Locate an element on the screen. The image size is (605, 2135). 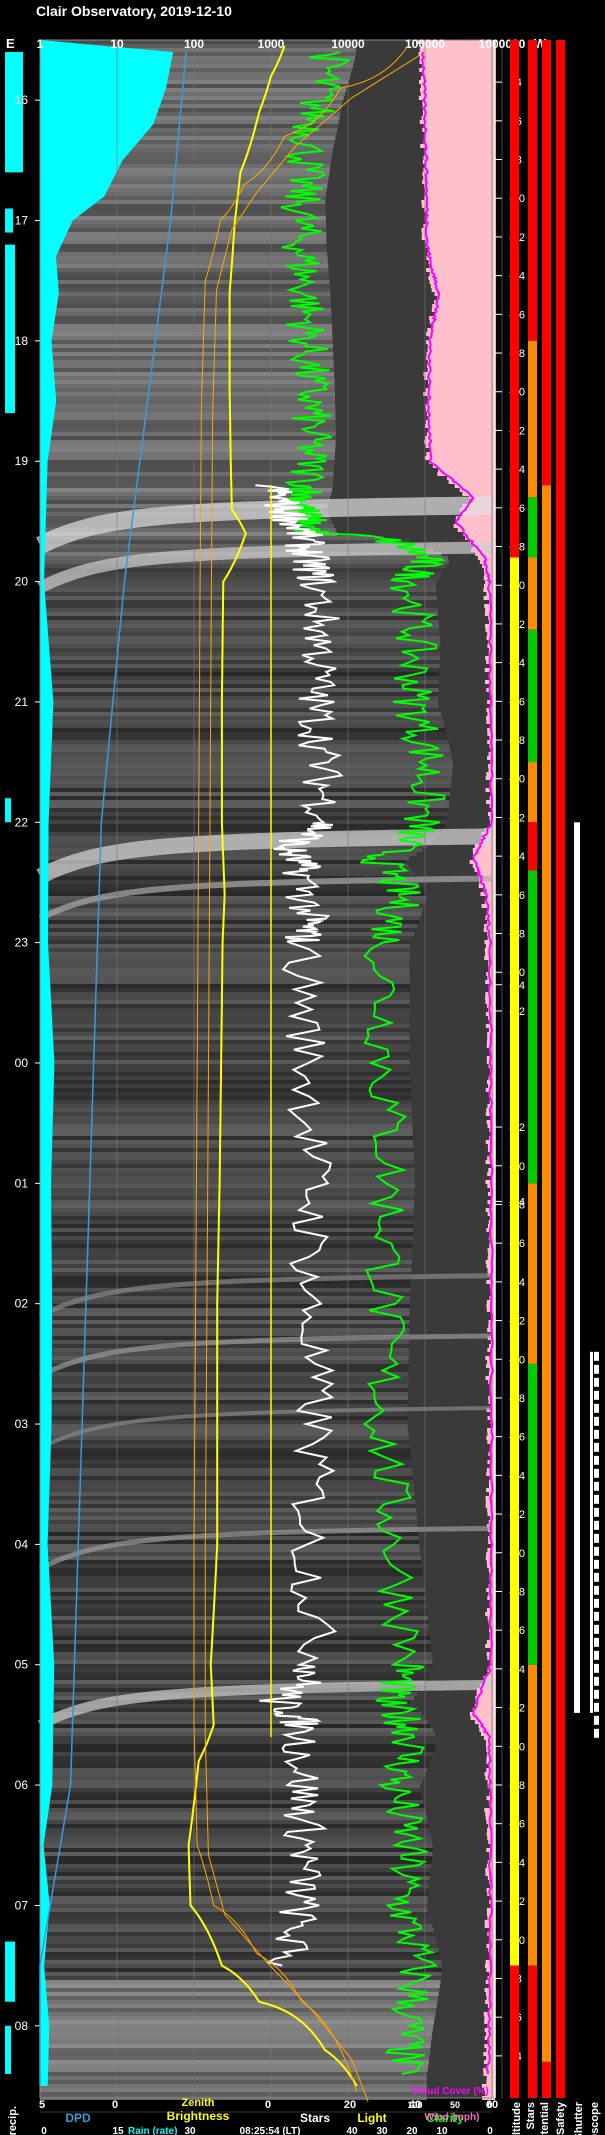
top-scale-label: 10000 is located at coordinates (348, 44).